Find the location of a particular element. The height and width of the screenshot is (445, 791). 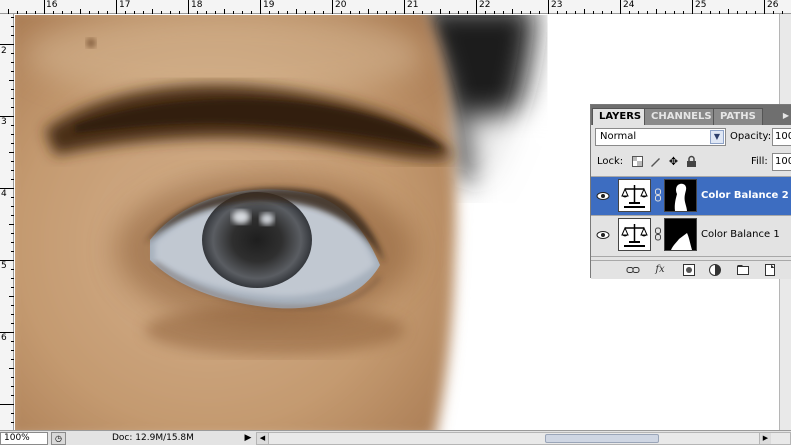

ruler-label-23: 23 is located at coordinates (557, 5).